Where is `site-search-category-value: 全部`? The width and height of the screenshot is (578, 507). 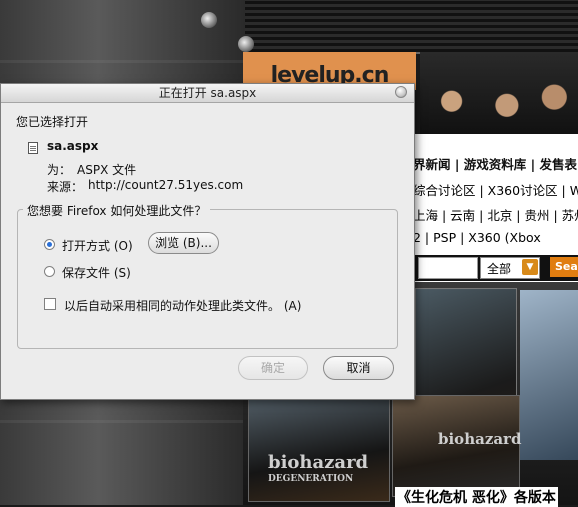
site-search-category-value: 全部 is located at coordinates (499, 269).